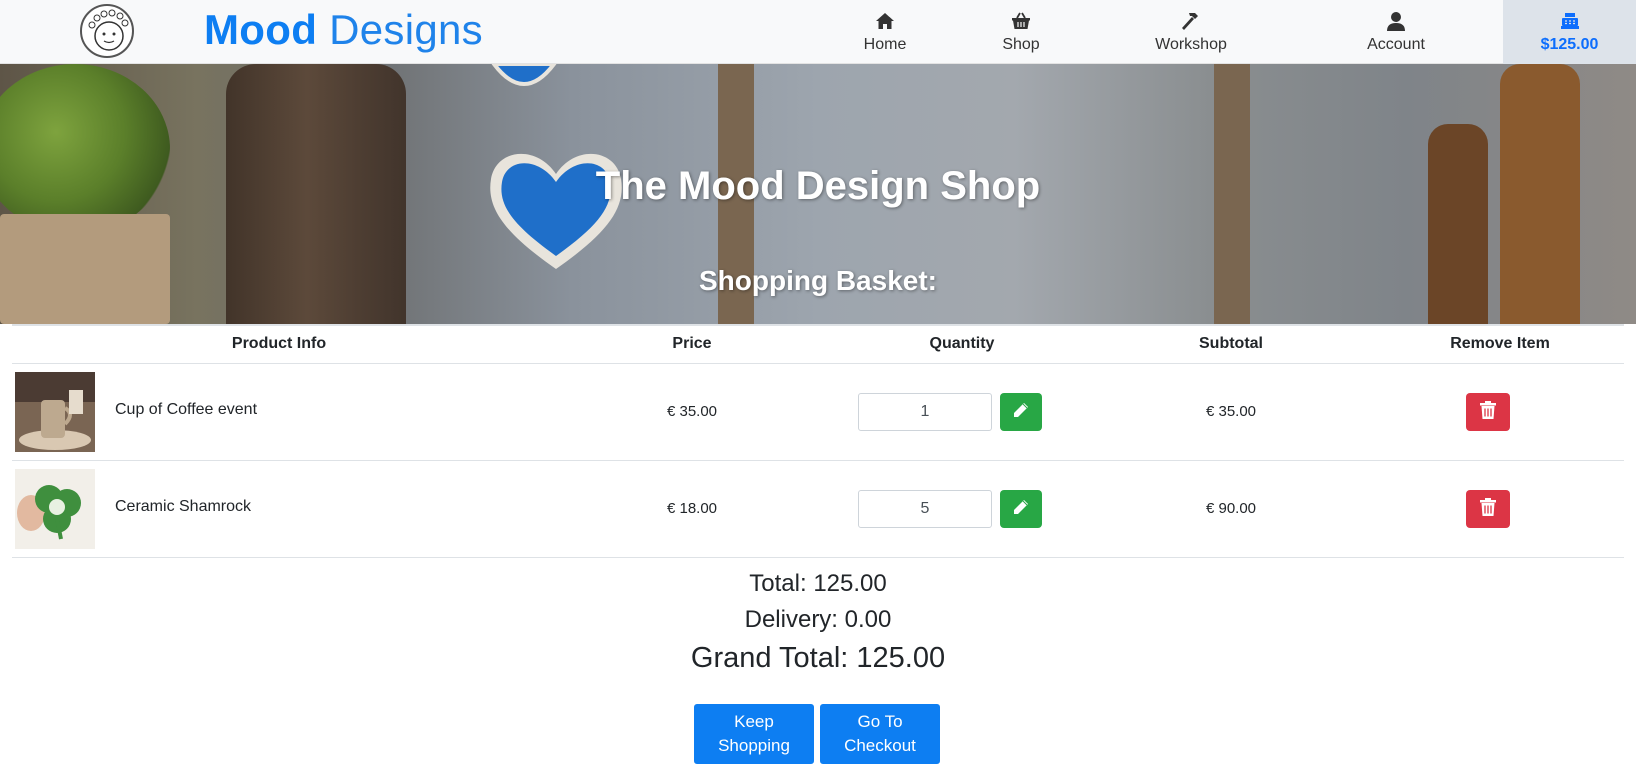  What do you see at coordinates (400, 29) in the screenshot?
I see `brand-word-2: Designs` at bounding box center [400, 29].